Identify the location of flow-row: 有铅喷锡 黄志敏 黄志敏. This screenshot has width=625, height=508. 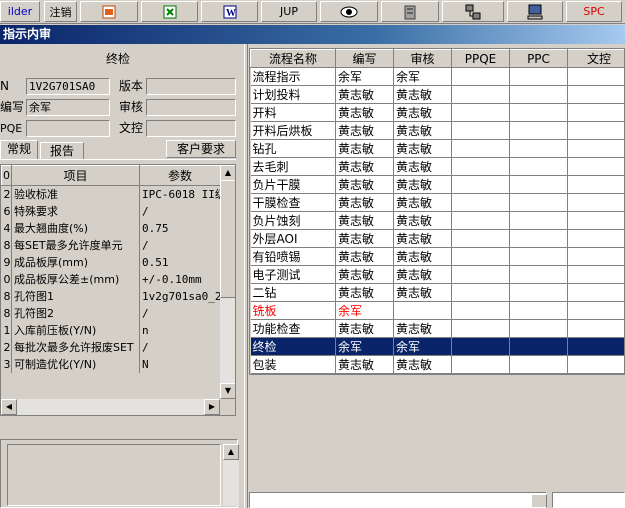
(437, 256).